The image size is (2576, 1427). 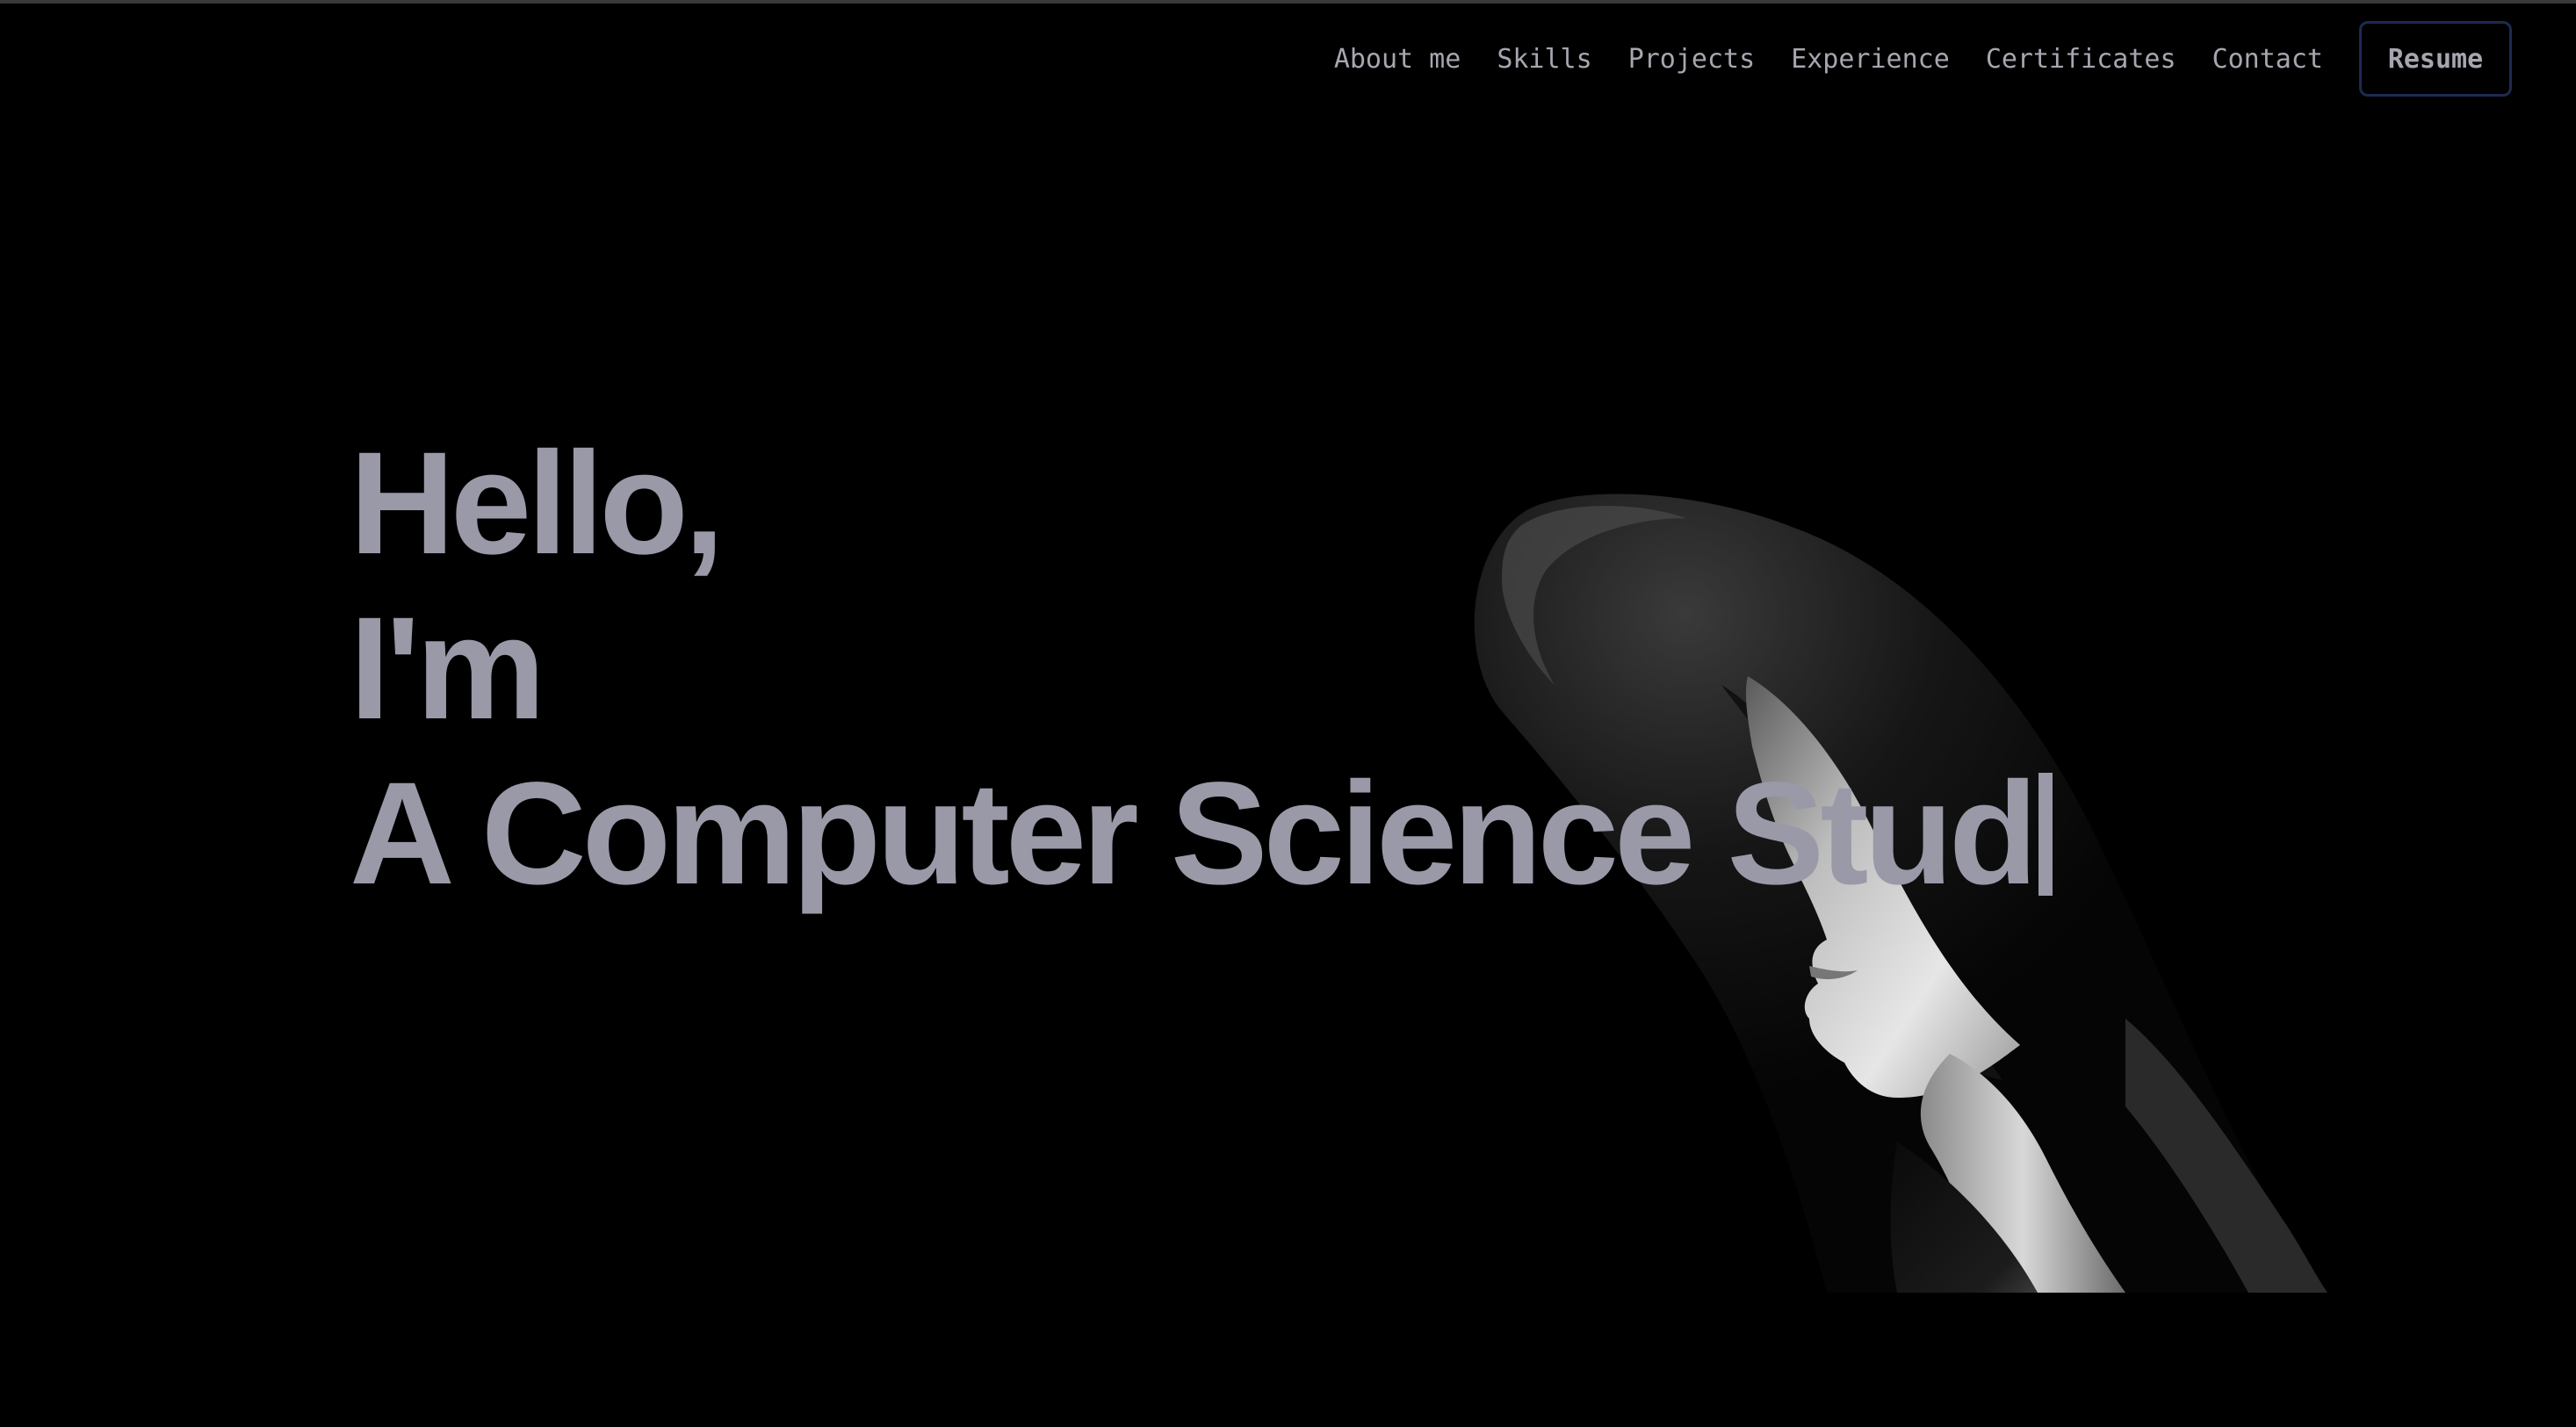 What do you see at coordinates (537, 503) in the screenshot?
I see `hero-greeting: Hello,` at bounding box center [537, 503].